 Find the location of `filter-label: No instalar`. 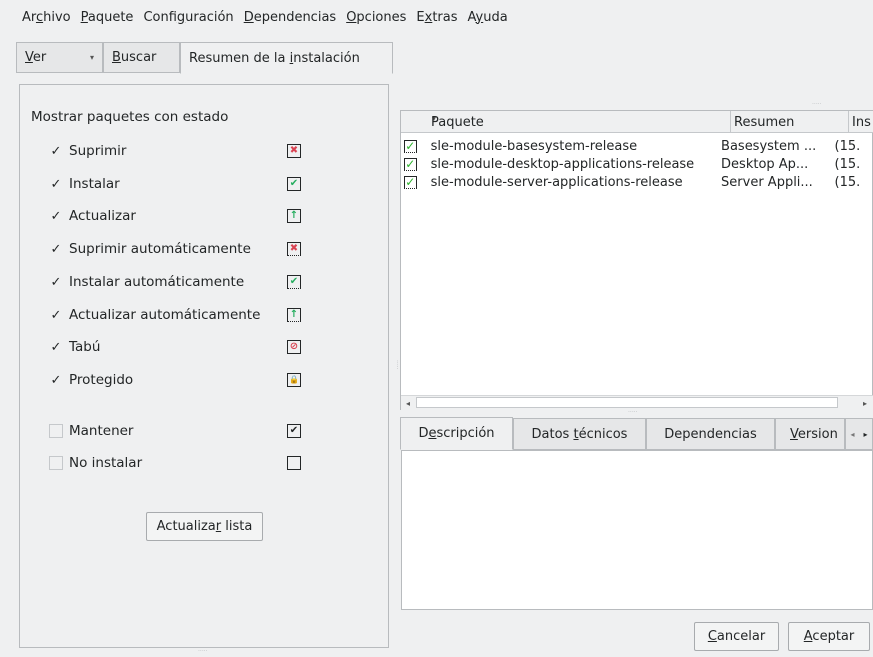

filter-label: No instalar is located at coordinates (106, 463).